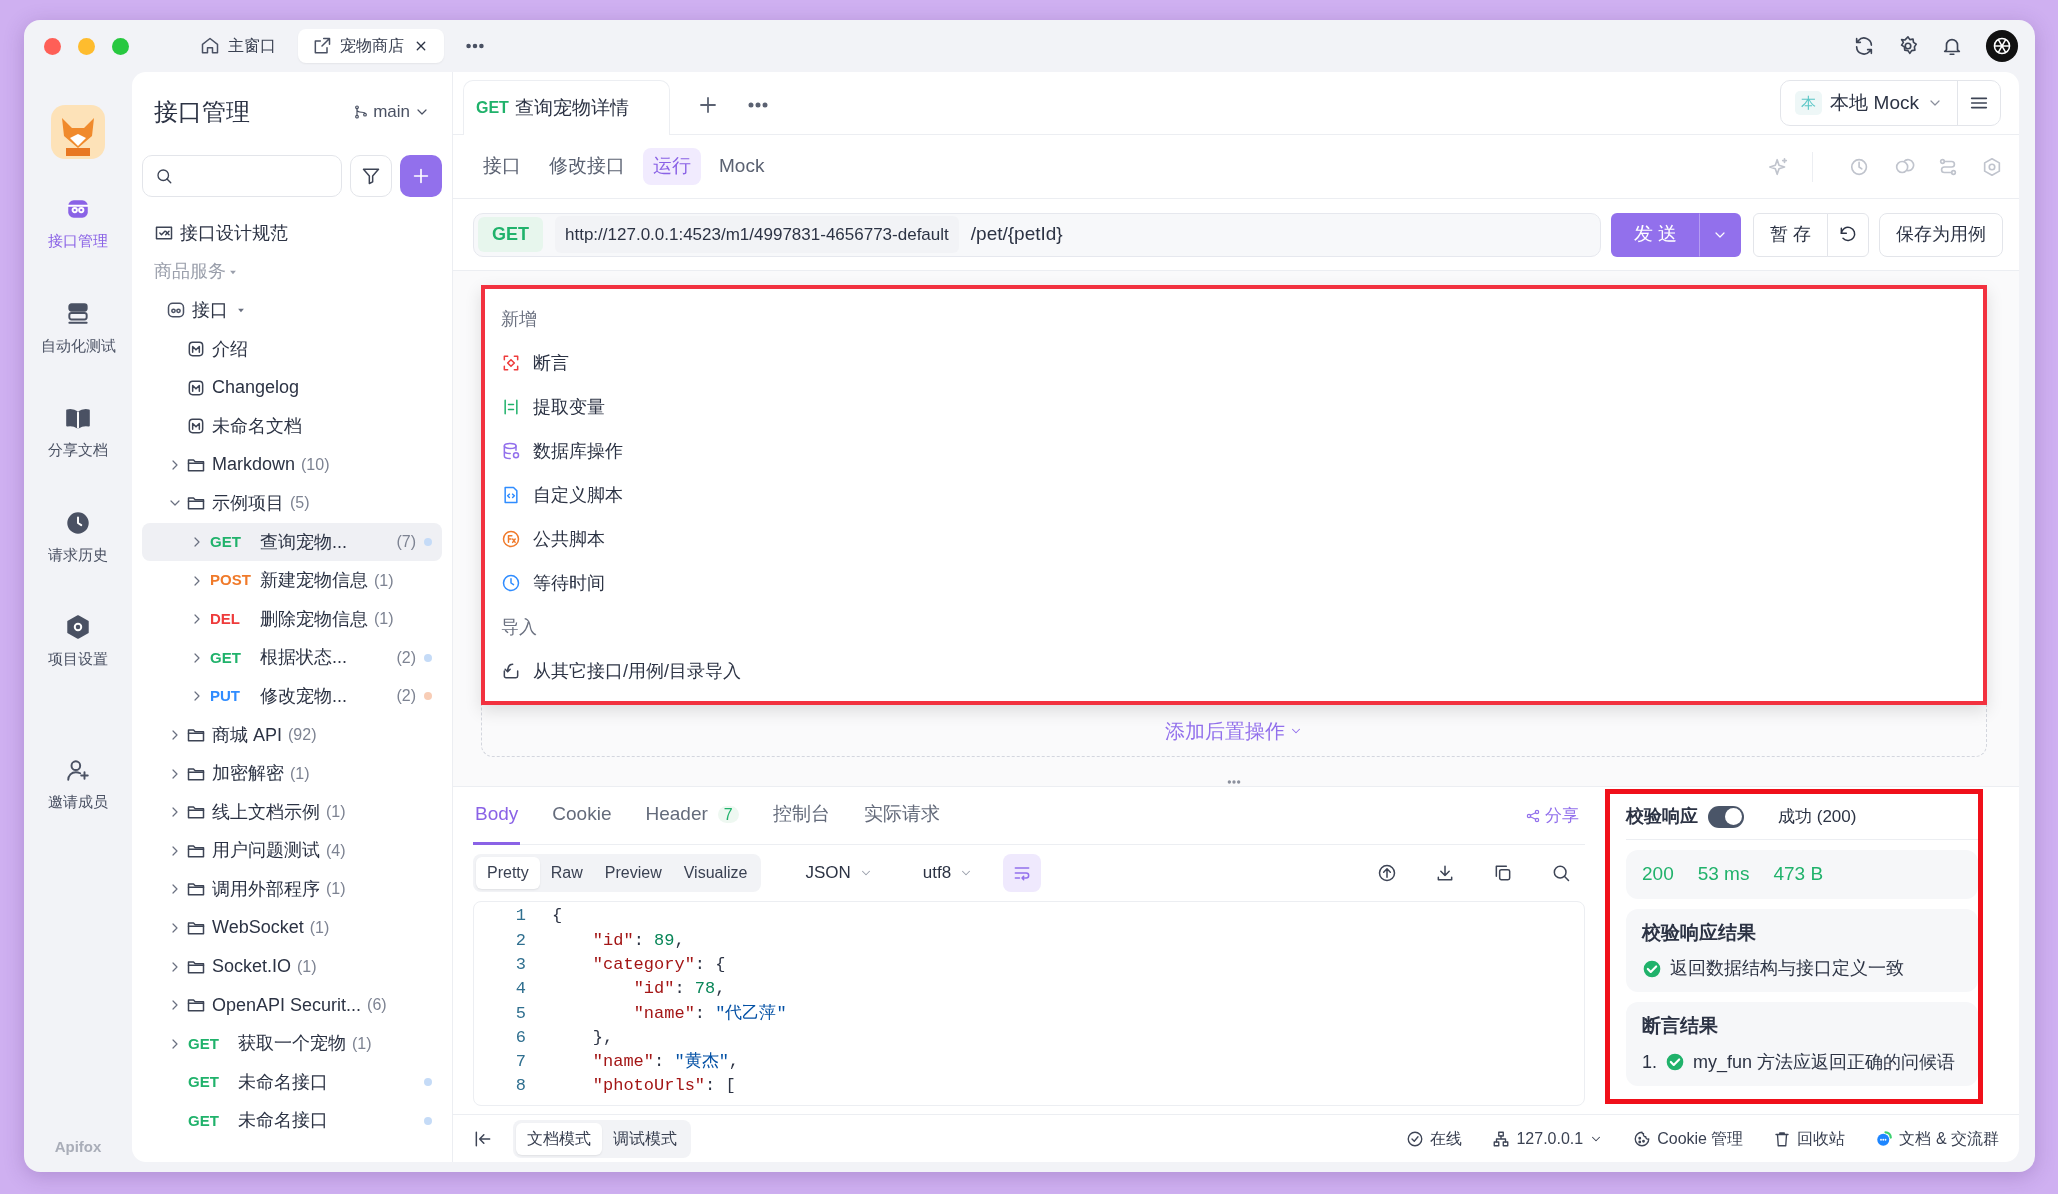 The width and height of the screenshot is (2058, 1194). What do you see at coordinates (562, 495) in the screenshot?
I see `menu-item: 自定义脚本` at bounding box center [562, 495].